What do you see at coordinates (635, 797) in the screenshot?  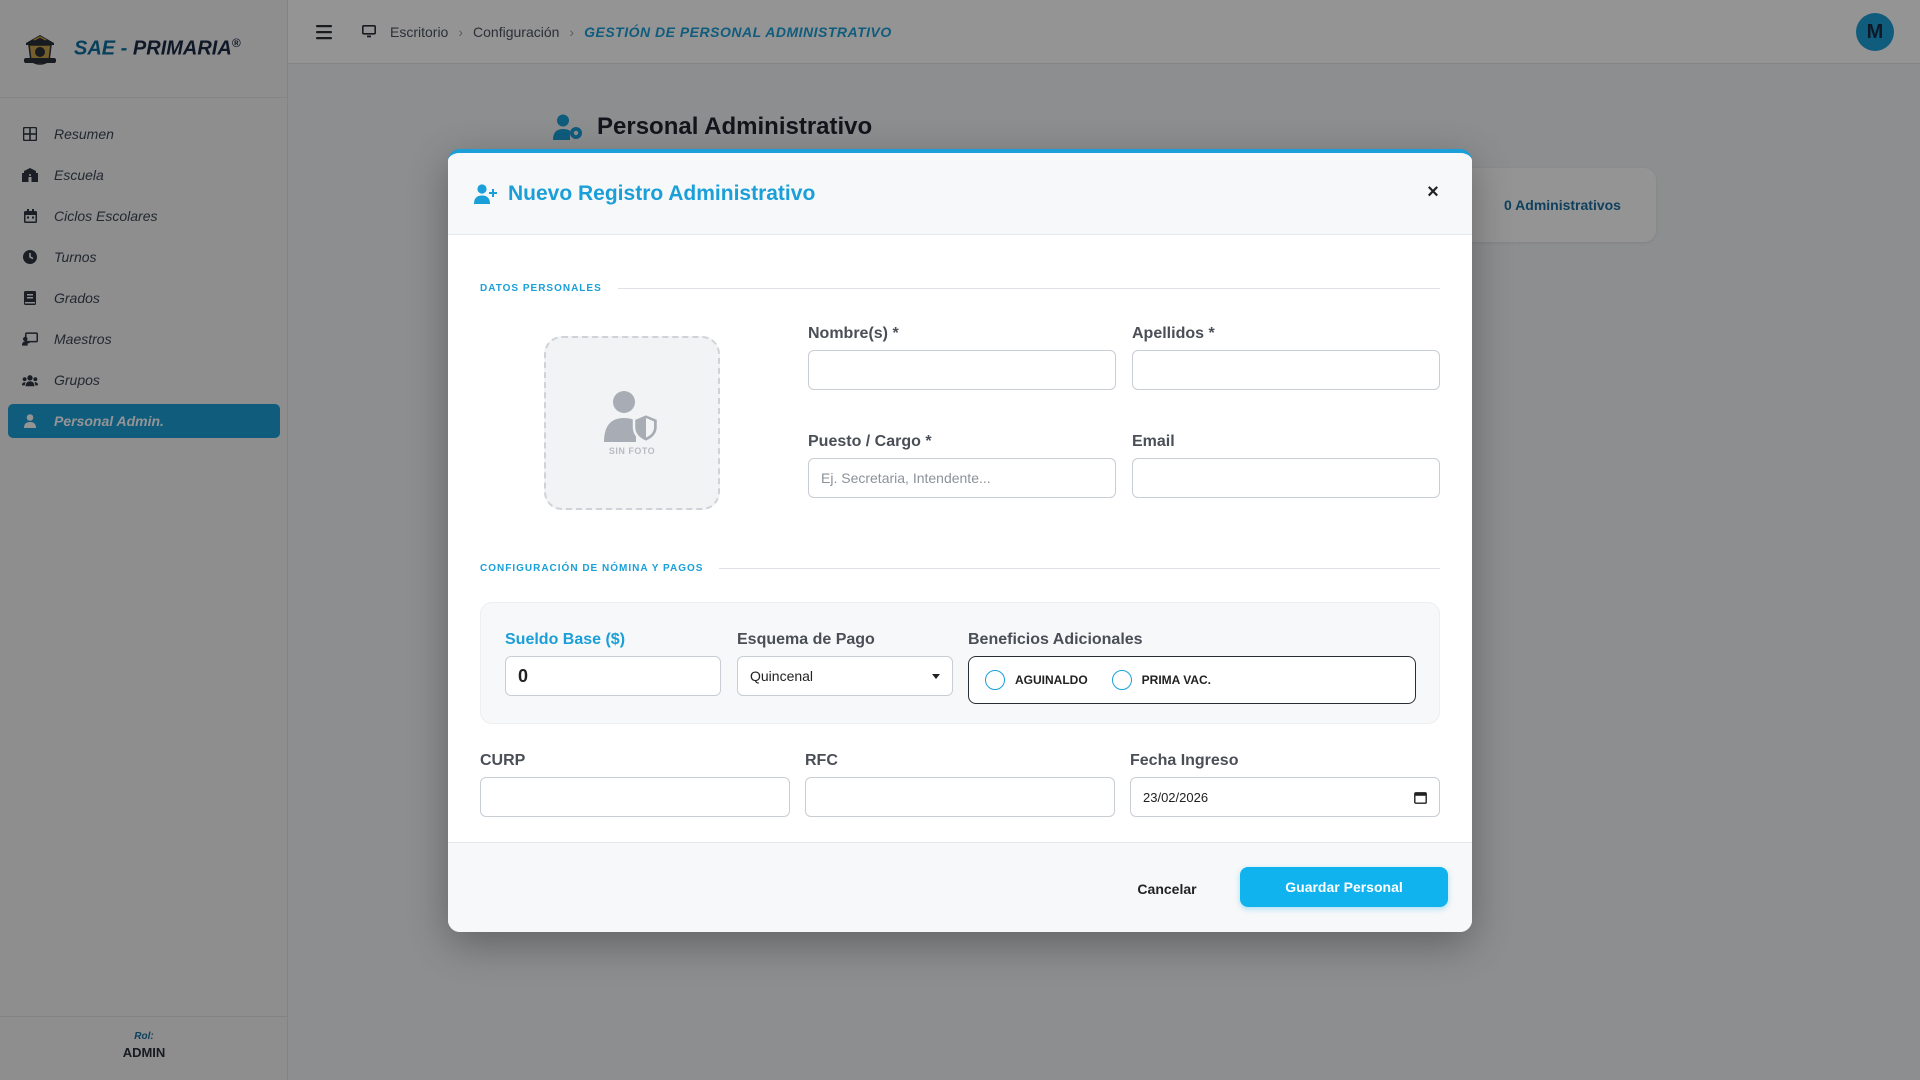 I see `curp-input` at bounding box center [635, 797].